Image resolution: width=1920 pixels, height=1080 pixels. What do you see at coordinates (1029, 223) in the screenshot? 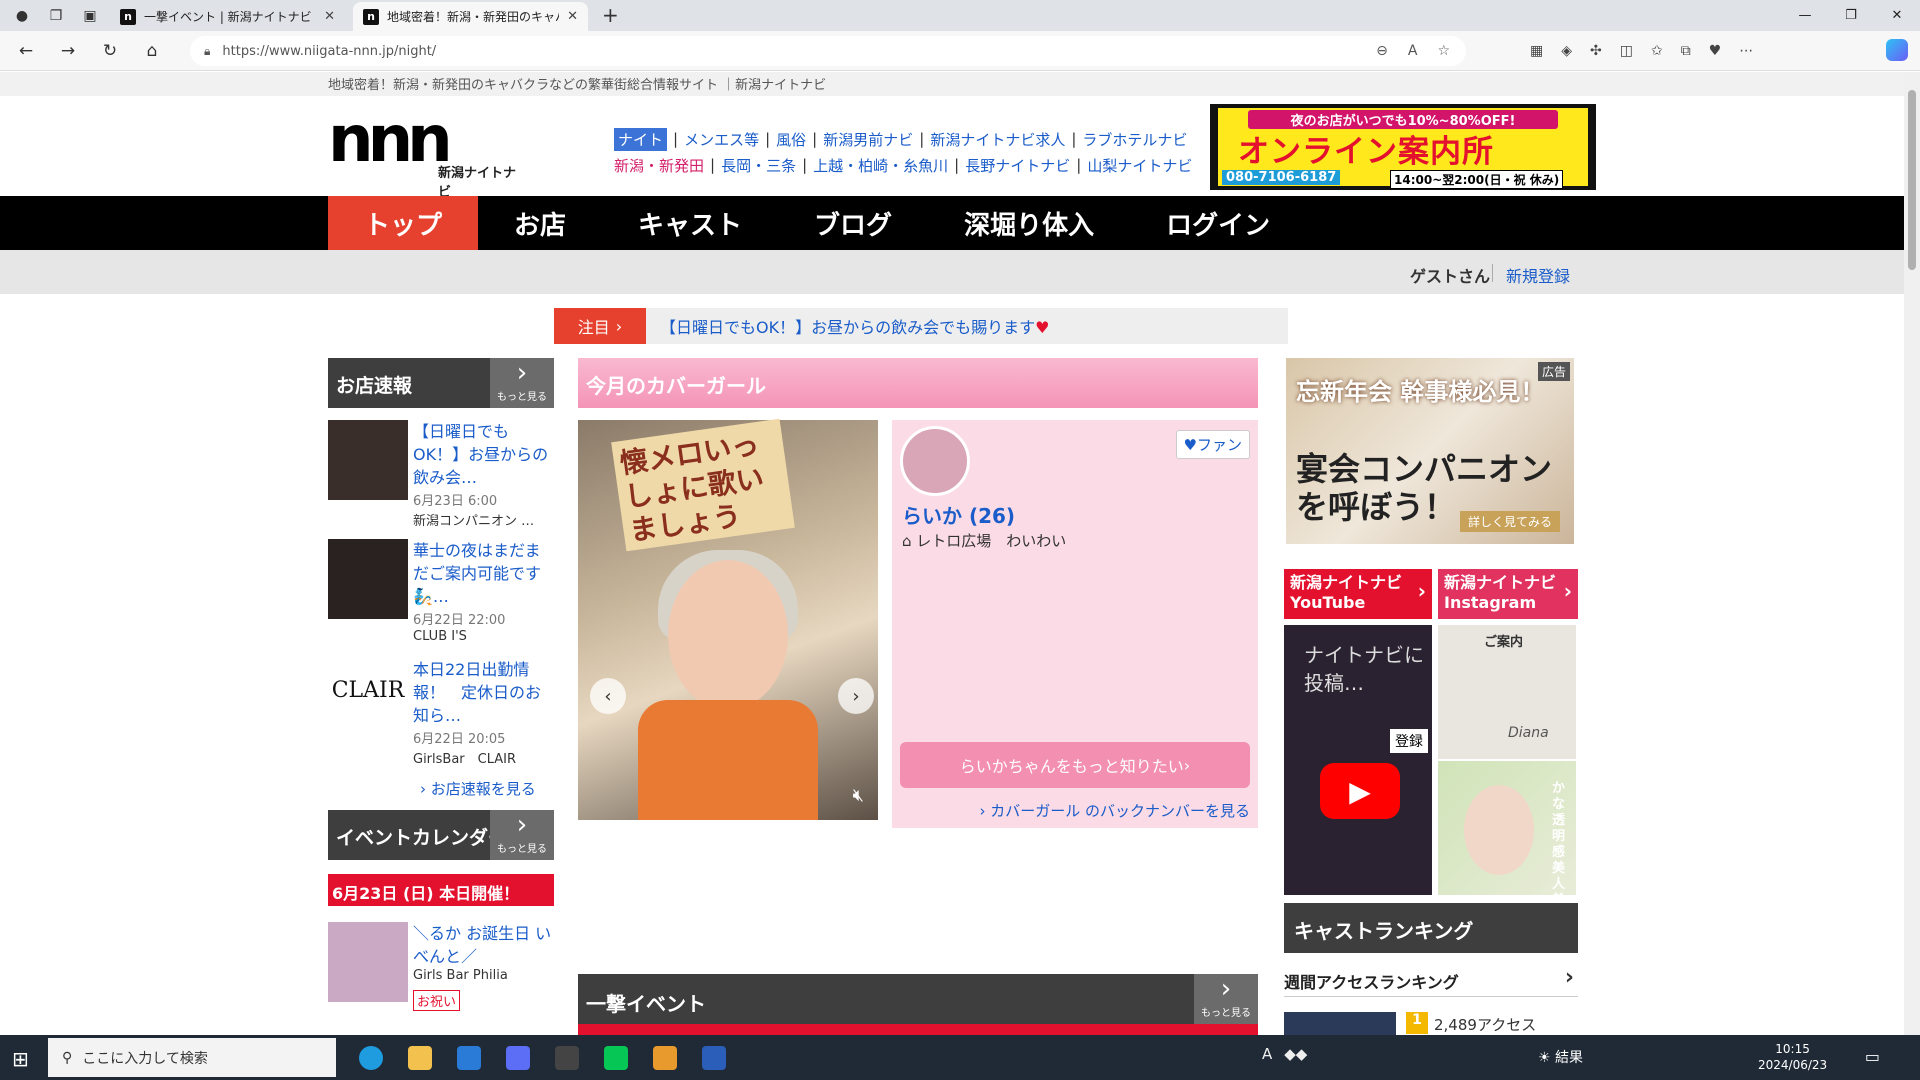
I see `nav-trial: 深堀り体入` at bounding box center [1029, 223].